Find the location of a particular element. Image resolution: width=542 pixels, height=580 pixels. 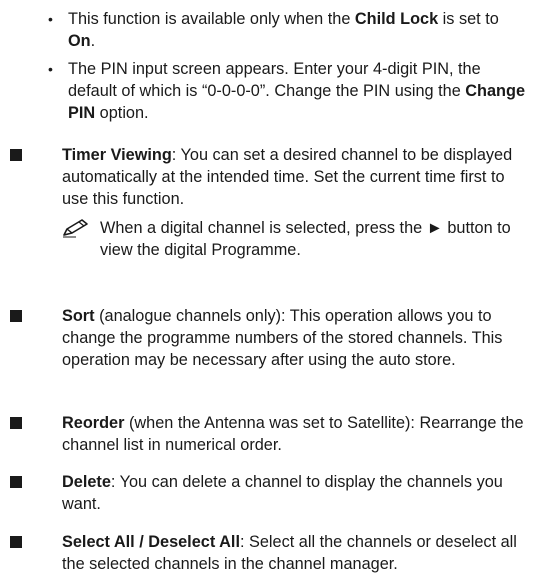

item-title: Delete is located at coordinates (86, 482).